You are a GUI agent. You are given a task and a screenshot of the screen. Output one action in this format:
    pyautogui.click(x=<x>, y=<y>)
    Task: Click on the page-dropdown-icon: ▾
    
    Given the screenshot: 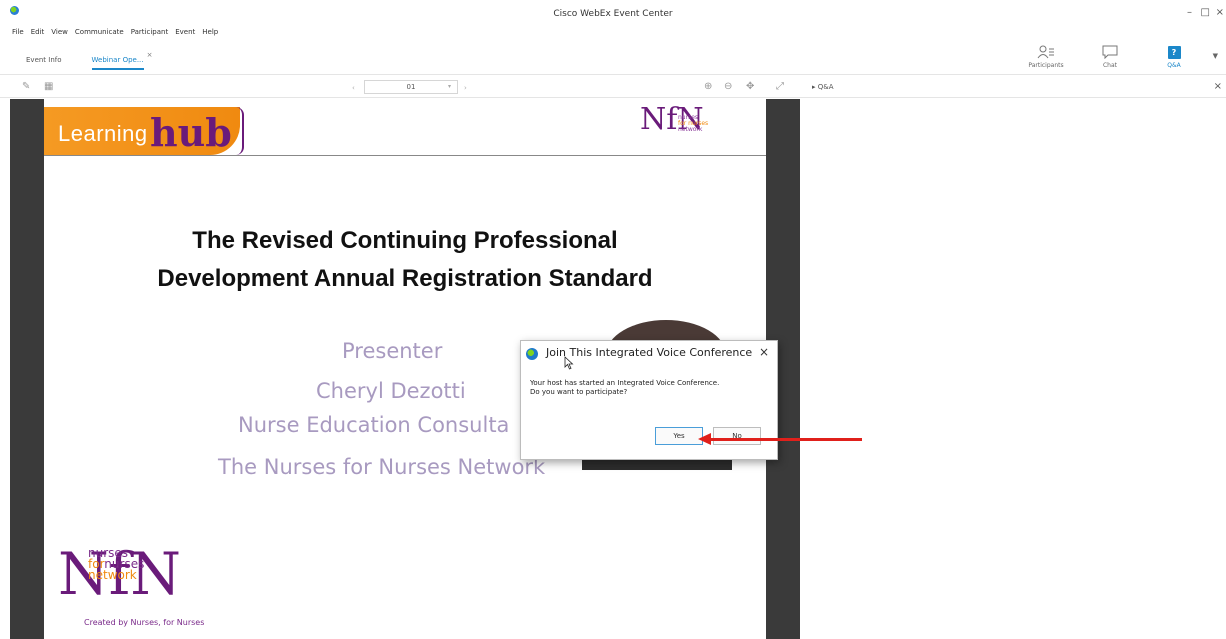 What is the action you would take?
    pyautogui.click(x=449, y=87)
    